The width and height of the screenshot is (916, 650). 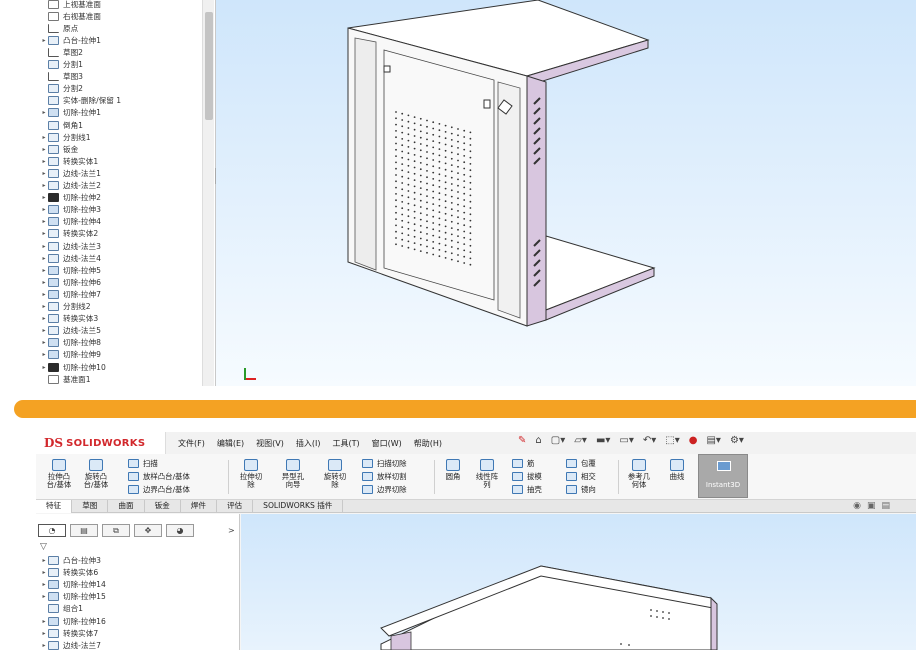 What do you see at coordinates (345, 443) in the screenshot?
I see `menu-tools: 工具(T)` at bounding box center [345, 443].